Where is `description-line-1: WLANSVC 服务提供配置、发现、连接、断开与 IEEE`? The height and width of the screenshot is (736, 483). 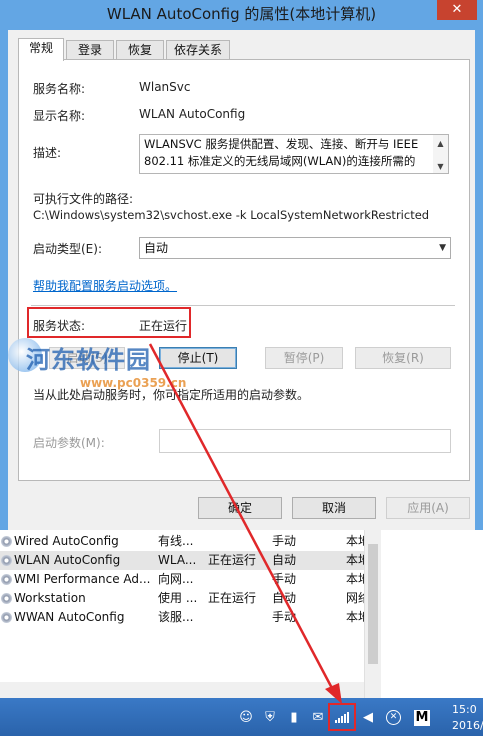 description-line-1: WLANSVC 服务提供配置、发现、连接、断开与 IEEE is located at coordinates (281, 144).